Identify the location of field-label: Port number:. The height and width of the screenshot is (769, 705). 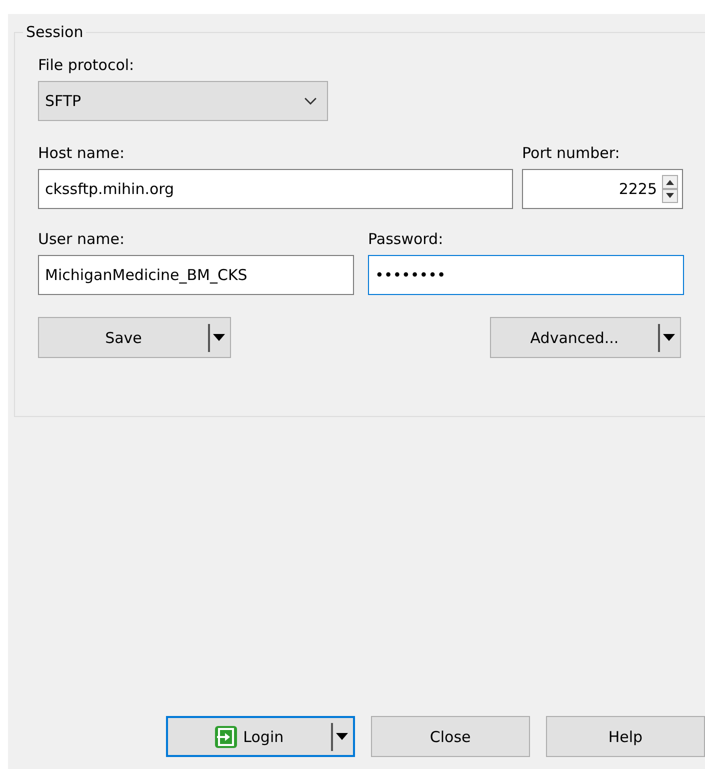
(571, 153).